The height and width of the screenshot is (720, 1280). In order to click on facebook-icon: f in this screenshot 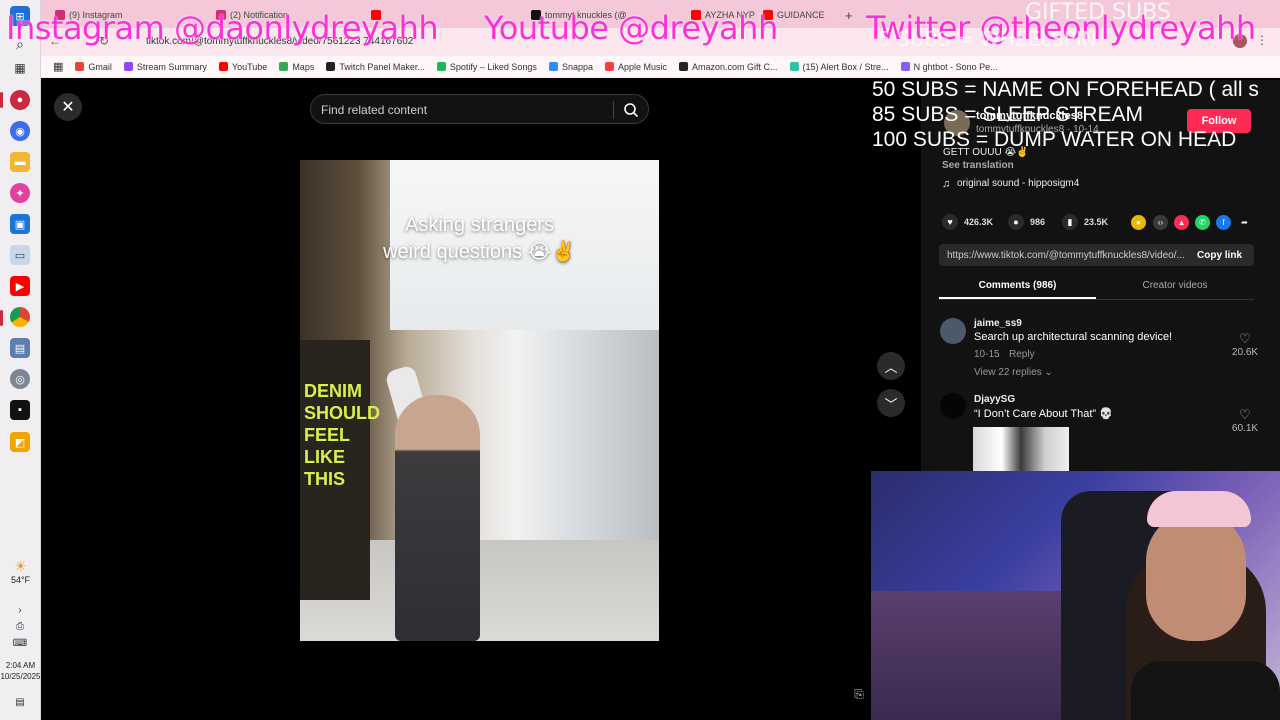, I will do `click(1223, 222)`.